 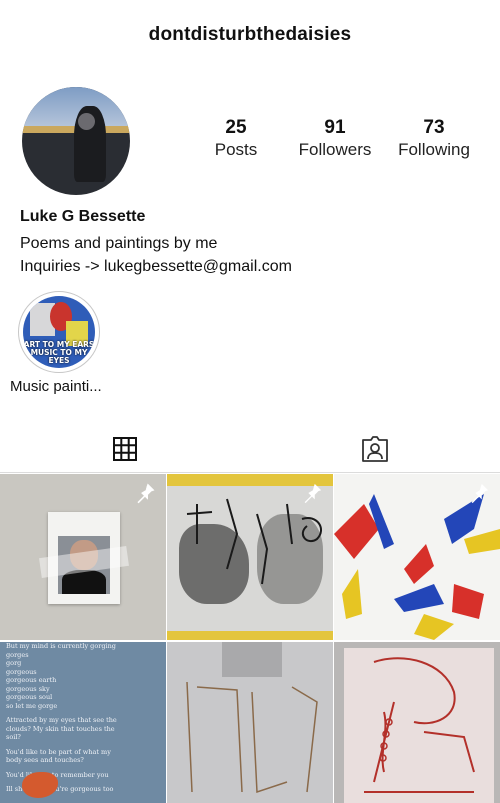 I want to click on story-highlight: ART TO MY EARS MUSIC TO MY EYES, so click(x=59, y=332).